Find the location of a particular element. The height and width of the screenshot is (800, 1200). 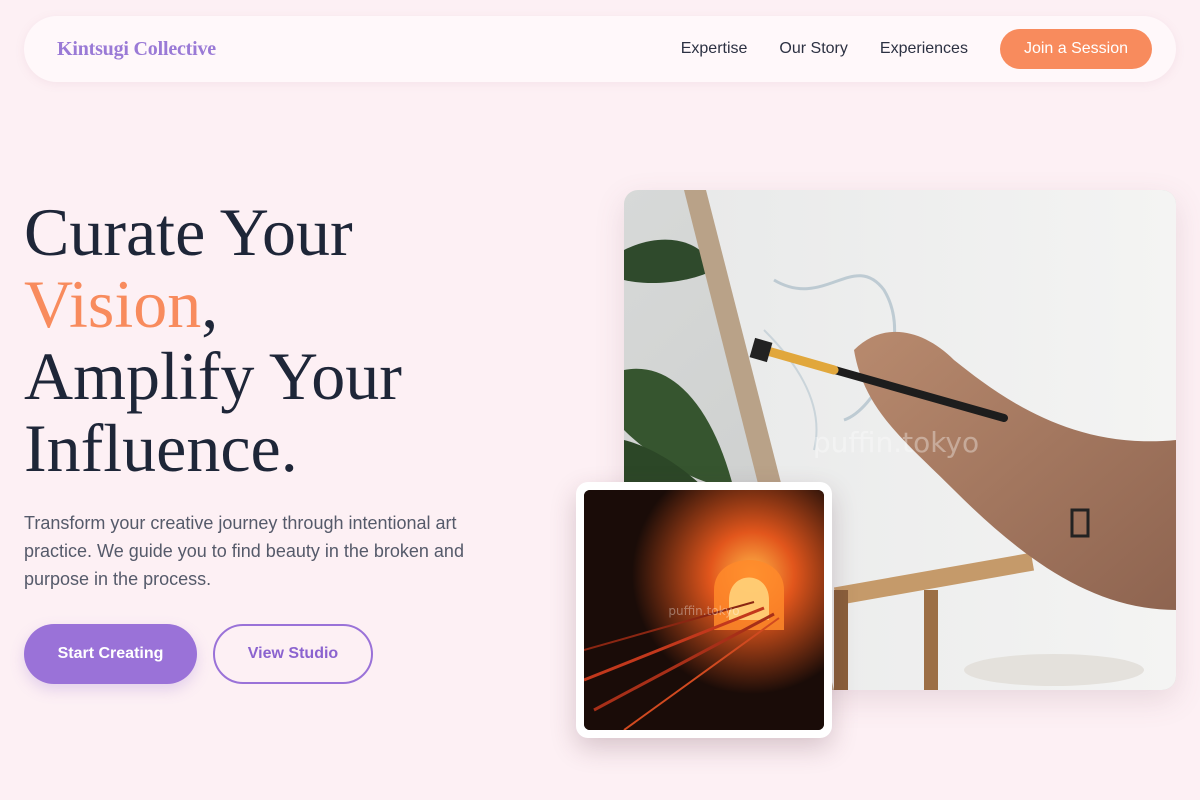

headline-line-1: Curate Your is located at coordinates (188, 232).